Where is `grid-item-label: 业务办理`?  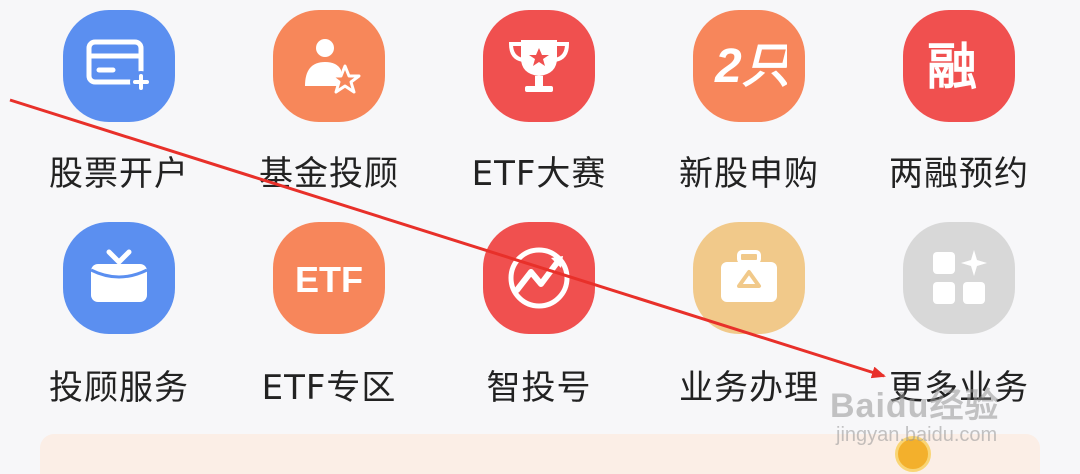 grid-item-label: 业务办理 is located at coordinates (749, 388).